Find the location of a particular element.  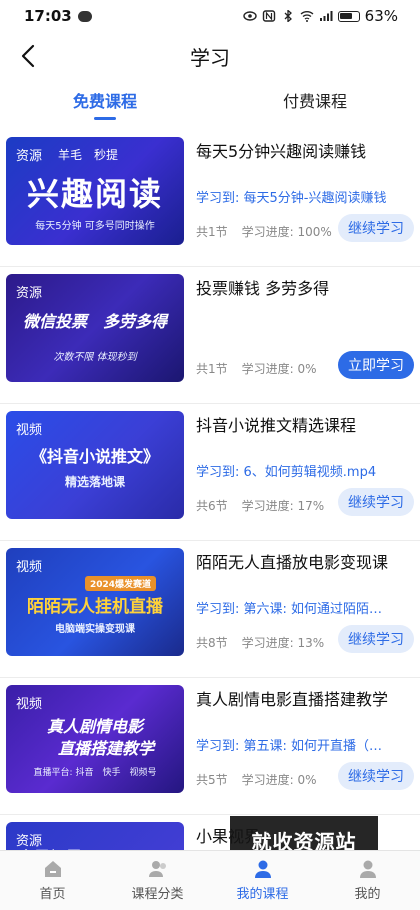

wechat-icon is located at coordinates (84, 16).